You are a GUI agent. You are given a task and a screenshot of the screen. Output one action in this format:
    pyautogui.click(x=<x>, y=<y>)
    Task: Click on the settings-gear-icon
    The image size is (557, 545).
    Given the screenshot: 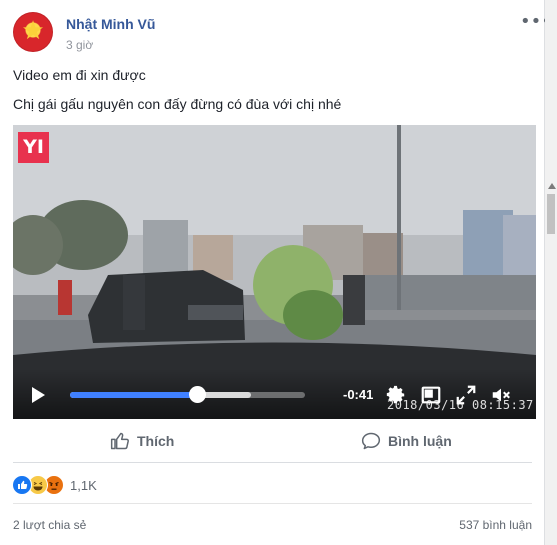 What is the action you would take?
    pyautogui.click(x=396, y=395)
    